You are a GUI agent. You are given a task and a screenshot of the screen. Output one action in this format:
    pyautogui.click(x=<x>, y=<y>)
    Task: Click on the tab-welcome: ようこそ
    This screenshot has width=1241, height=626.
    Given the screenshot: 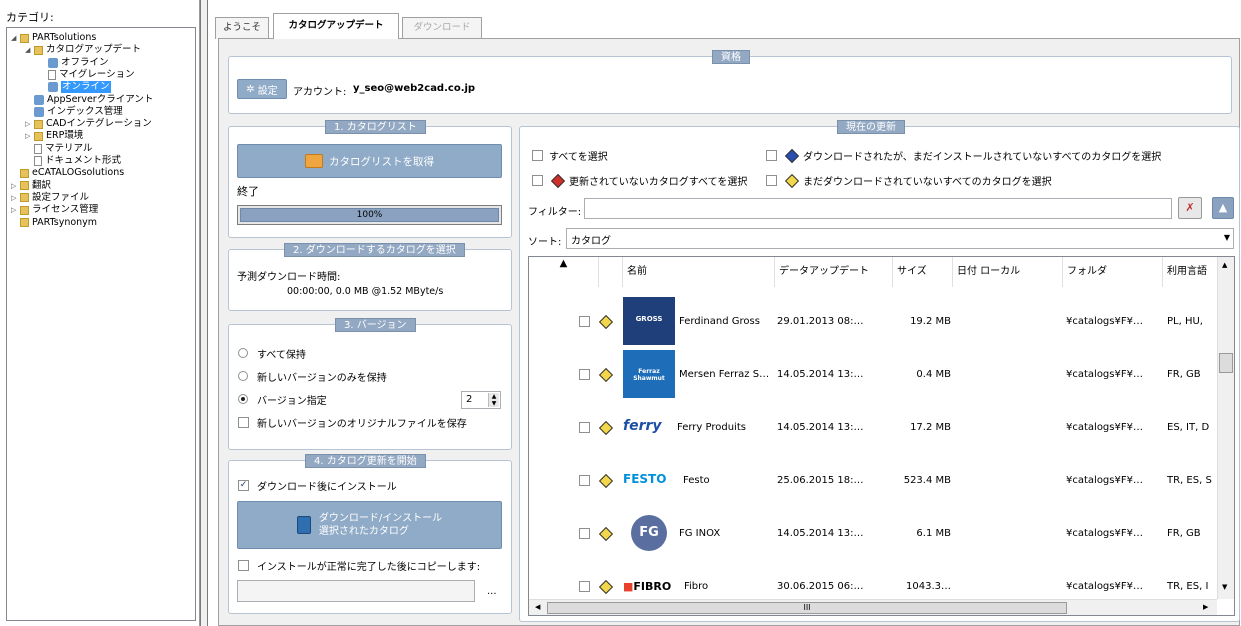 What is the action you would take?
    pyautogui.click(x=242, y=28)
    